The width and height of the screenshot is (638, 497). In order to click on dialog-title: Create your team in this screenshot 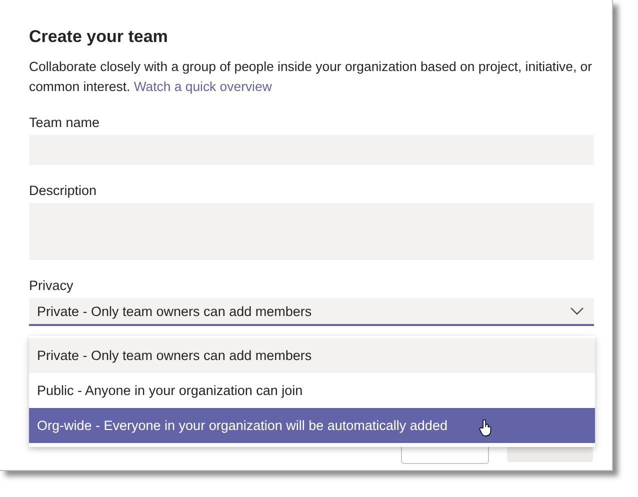, I will do `click(99, 36)`.